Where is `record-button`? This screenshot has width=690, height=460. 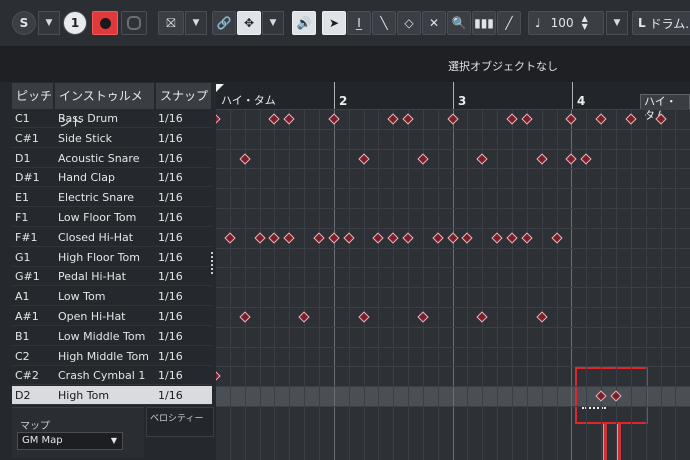 record-button is located at coordinates (105, 23).